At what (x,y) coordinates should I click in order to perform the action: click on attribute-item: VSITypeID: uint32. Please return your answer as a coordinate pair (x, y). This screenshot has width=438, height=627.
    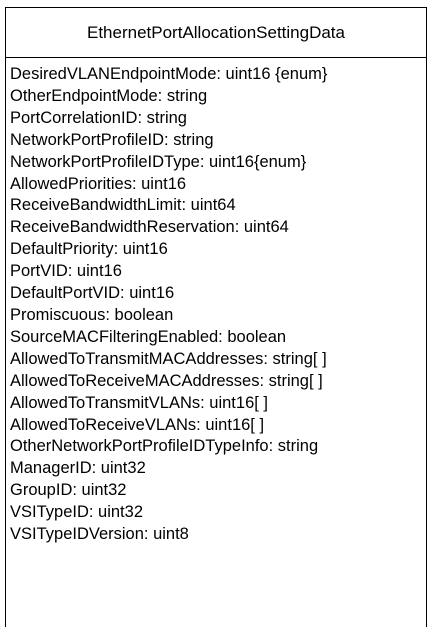
    Looking at the image, I should click on (76, 512).